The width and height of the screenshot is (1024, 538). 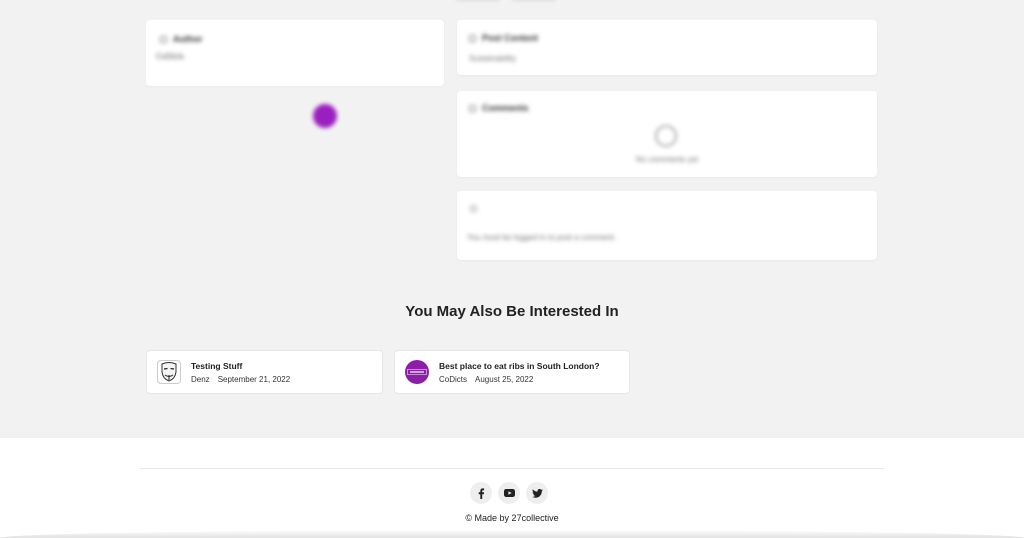 What do you see at coordinates (667, 159) in the screenshot?
I see `no-comments-text: No comments yet` at bounding box center [667, 159].